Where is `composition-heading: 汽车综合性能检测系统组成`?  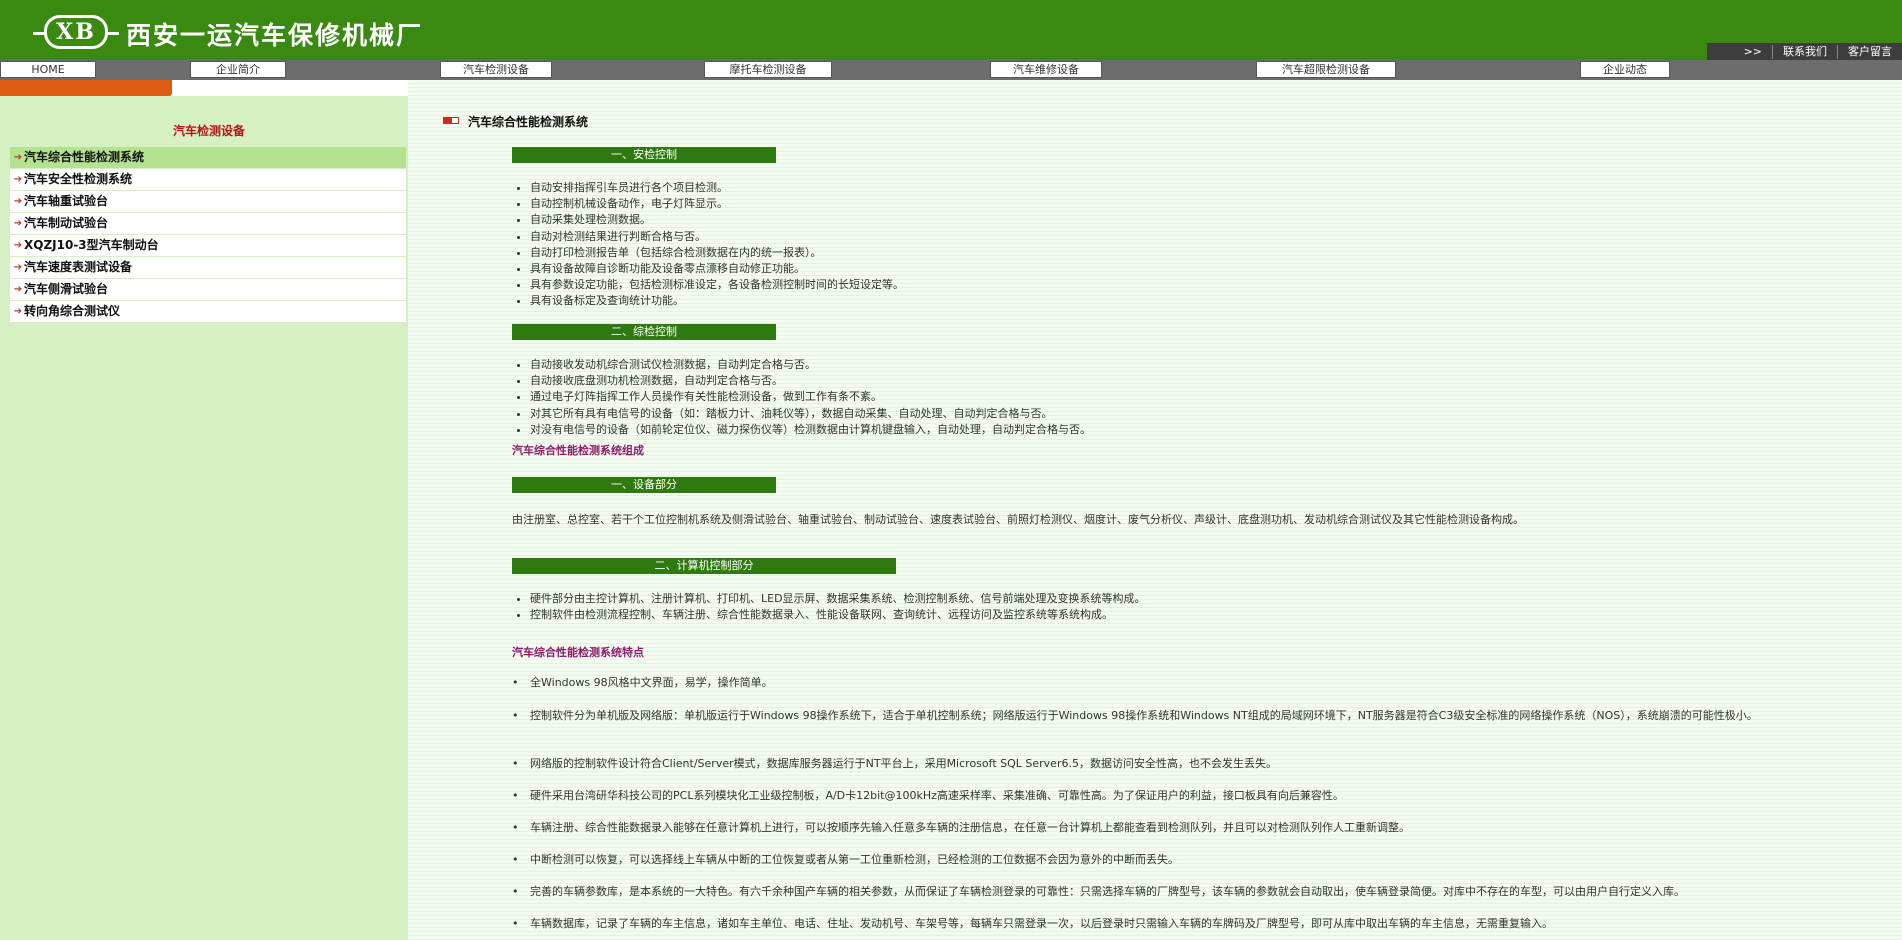
composition-heading: 汽车综合性能检测系统组成 is located at coordinates (578, 450).